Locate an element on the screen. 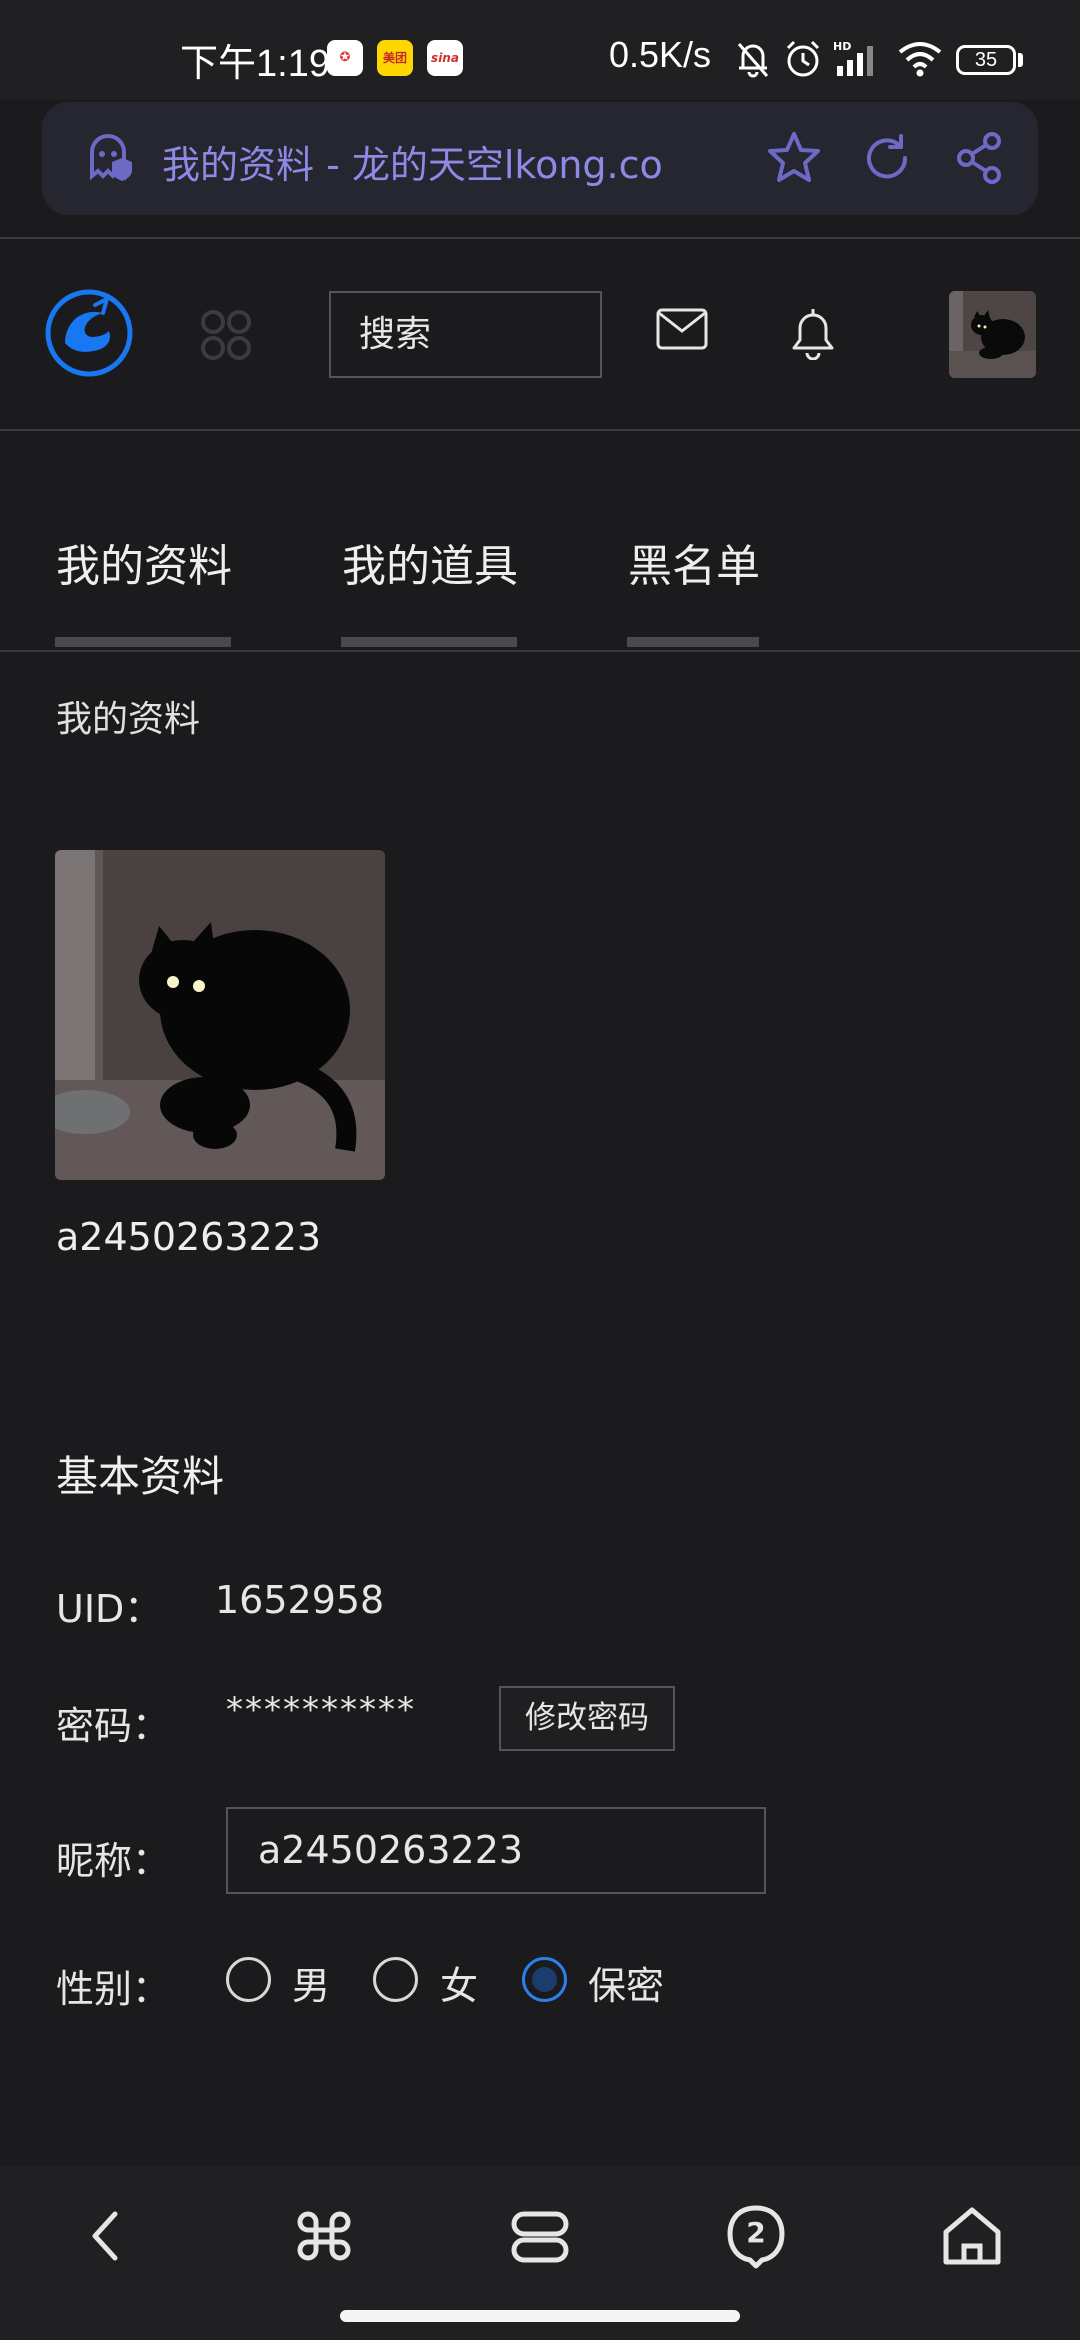 The height and width of the screenshot is (2340, 1080). tab-my-items: 我的道具 is located at coordinates (430, 562).